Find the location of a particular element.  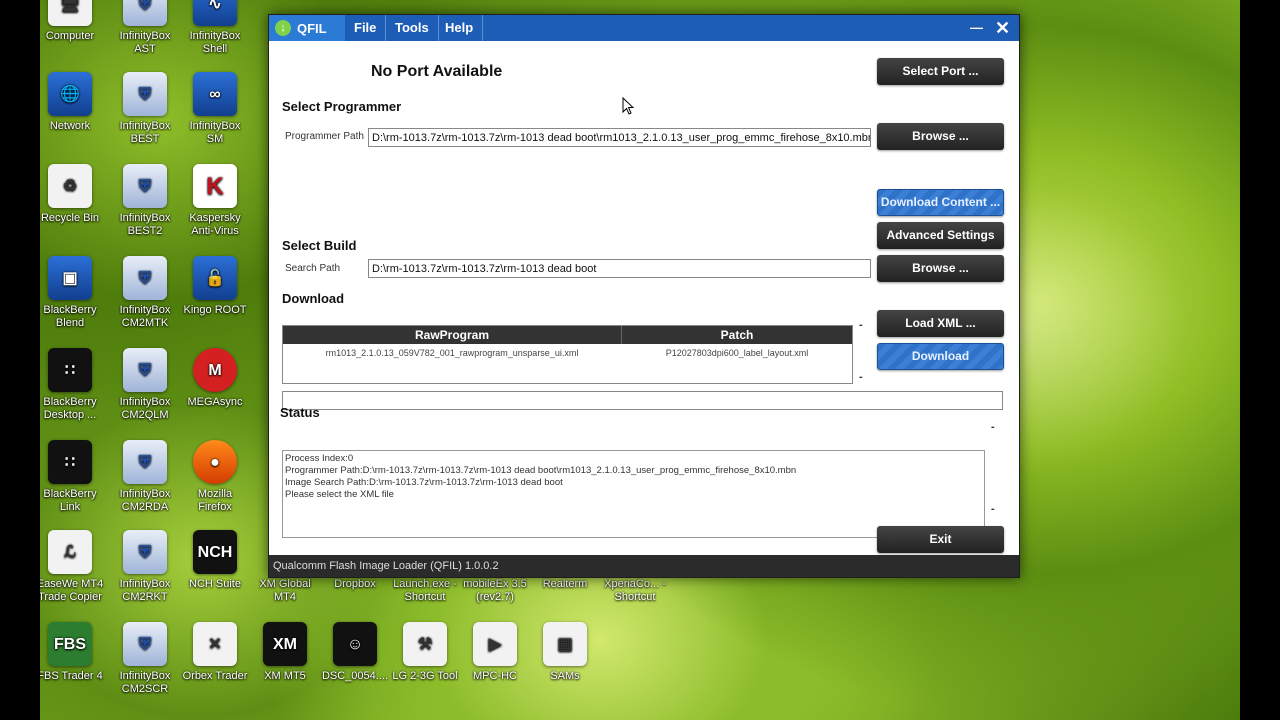

column-header-rawprogram: RawProgram is located at coordinates (452, 335).